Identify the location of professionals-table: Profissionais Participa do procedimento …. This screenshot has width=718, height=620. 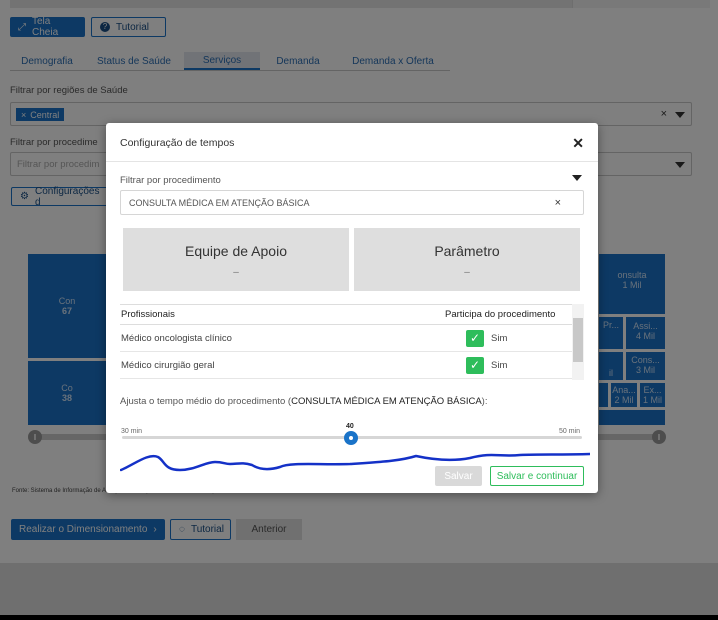
(346, 341).